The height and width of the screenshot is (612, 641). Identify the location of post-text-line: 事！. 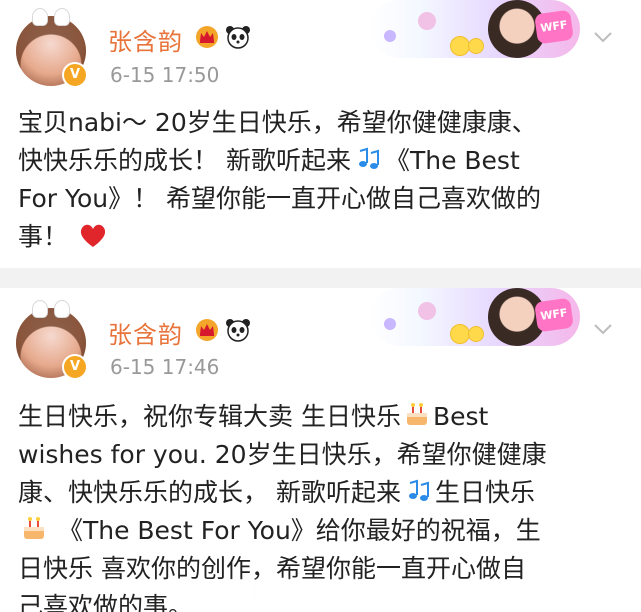
(319, 237).